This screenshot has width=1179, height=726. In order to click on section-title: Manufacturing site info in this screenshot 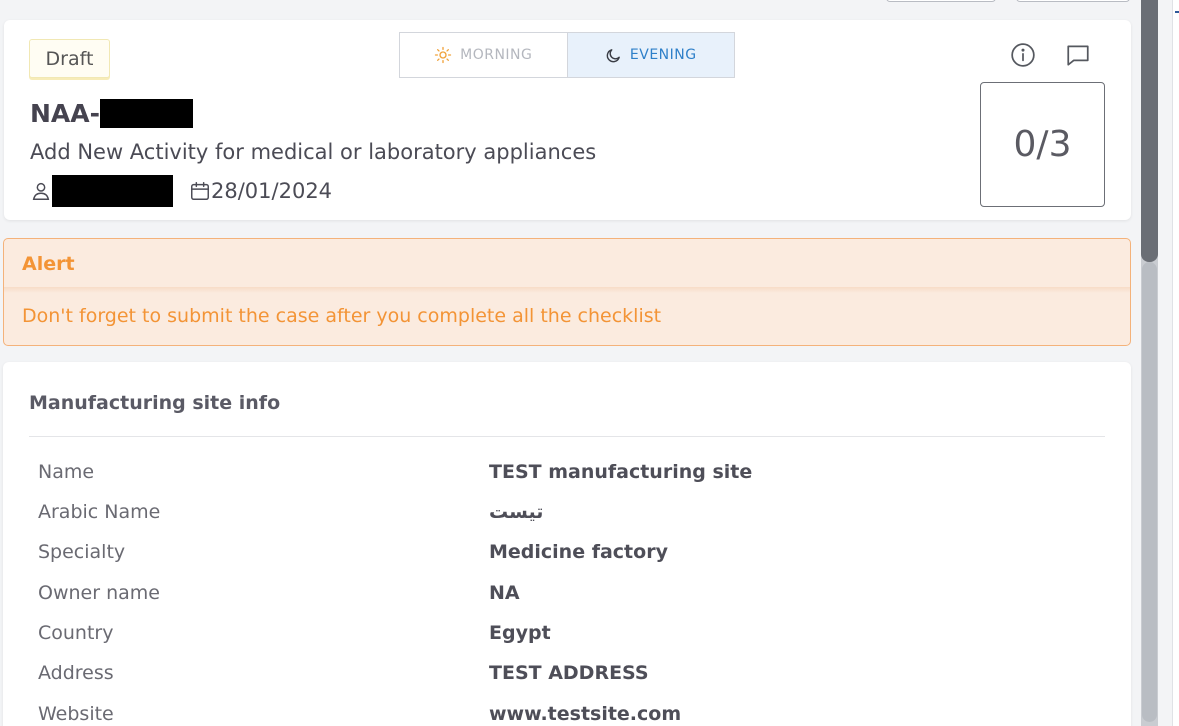, I will do `click(155, 403)`.